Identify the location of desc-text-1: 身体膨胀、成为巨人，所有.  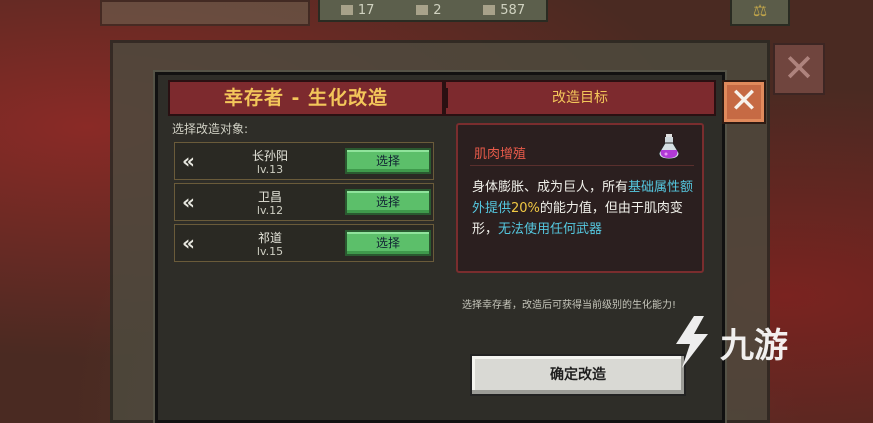
(550, 187).